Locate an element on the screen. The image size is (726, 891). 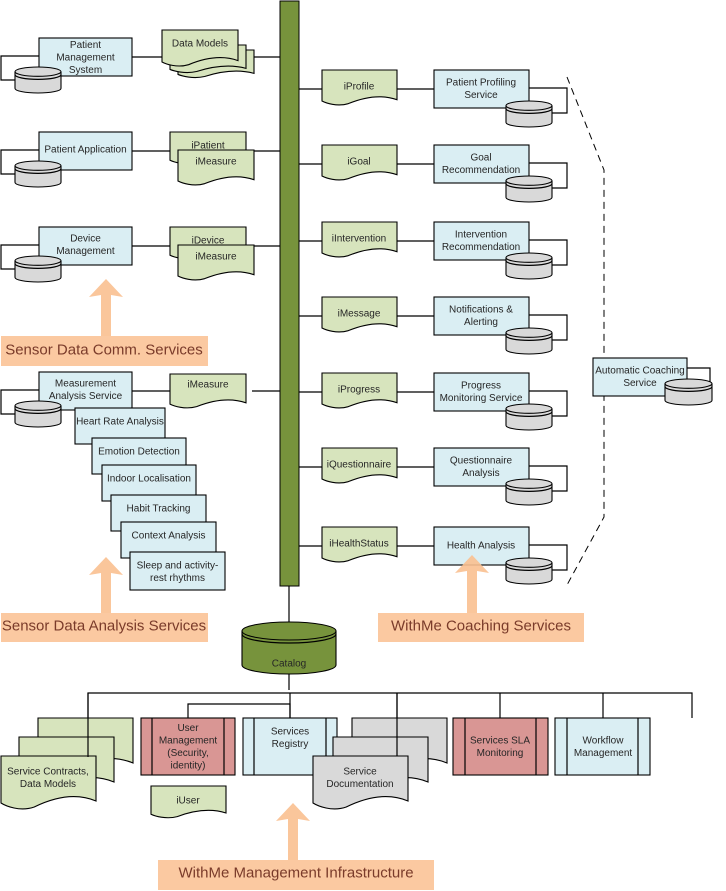
interface-label: iIntervention is located at coordinates (359, 239).